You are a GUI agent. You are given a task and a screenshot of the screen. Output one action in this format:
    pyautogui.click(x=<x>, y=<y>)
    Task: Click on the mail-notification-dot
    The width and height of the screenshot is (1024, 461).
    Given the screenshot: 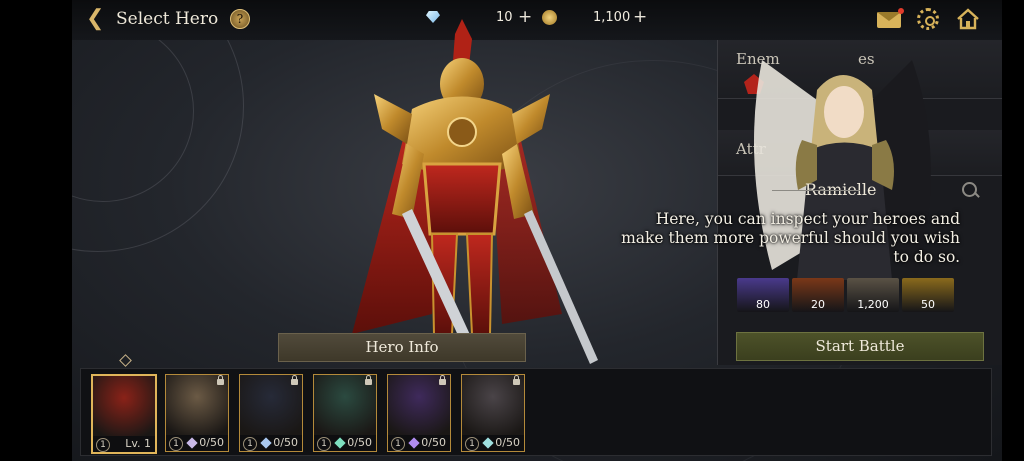 What is the action you would take?
    pyautogui.click(x=901, y=11)
    